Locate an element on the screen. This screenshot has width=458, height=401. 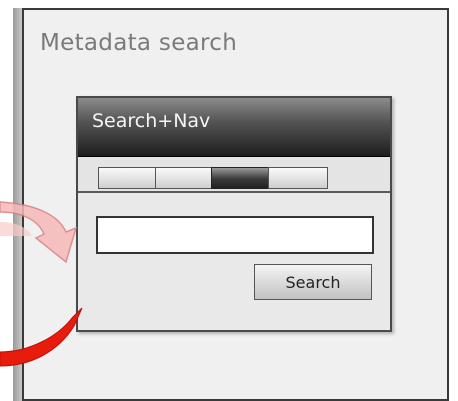
tab-bar is located at coordinates (234, 175).